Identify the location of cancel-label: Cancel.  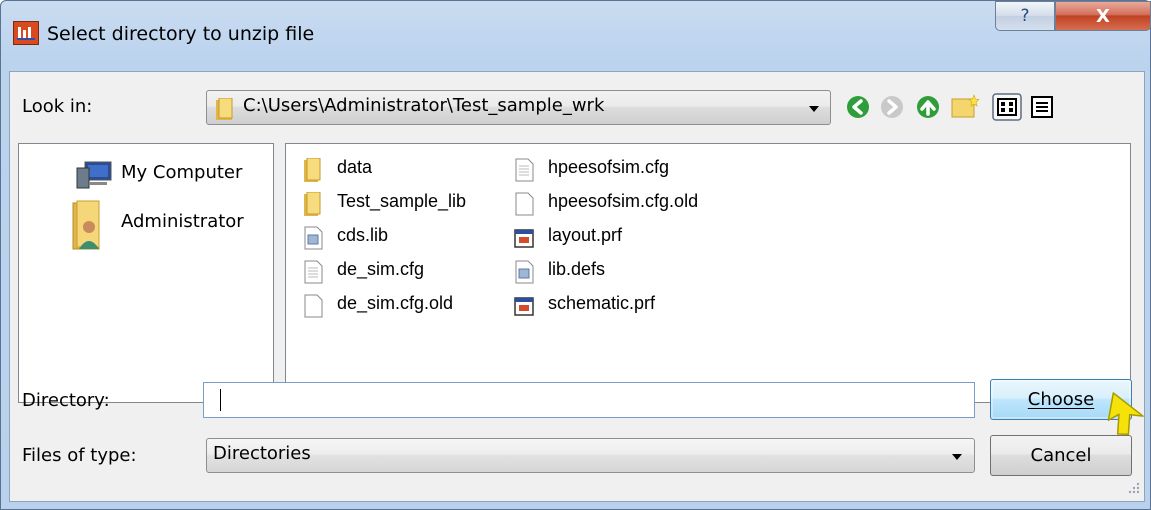
(1061, 455).